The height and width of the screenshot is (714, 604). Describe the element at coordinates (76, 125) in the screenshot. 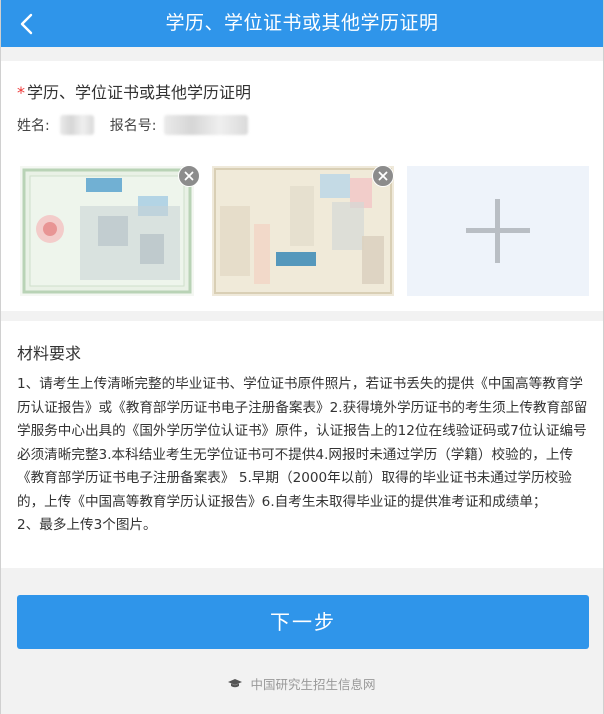

I see `name-value-redacted` at that location.